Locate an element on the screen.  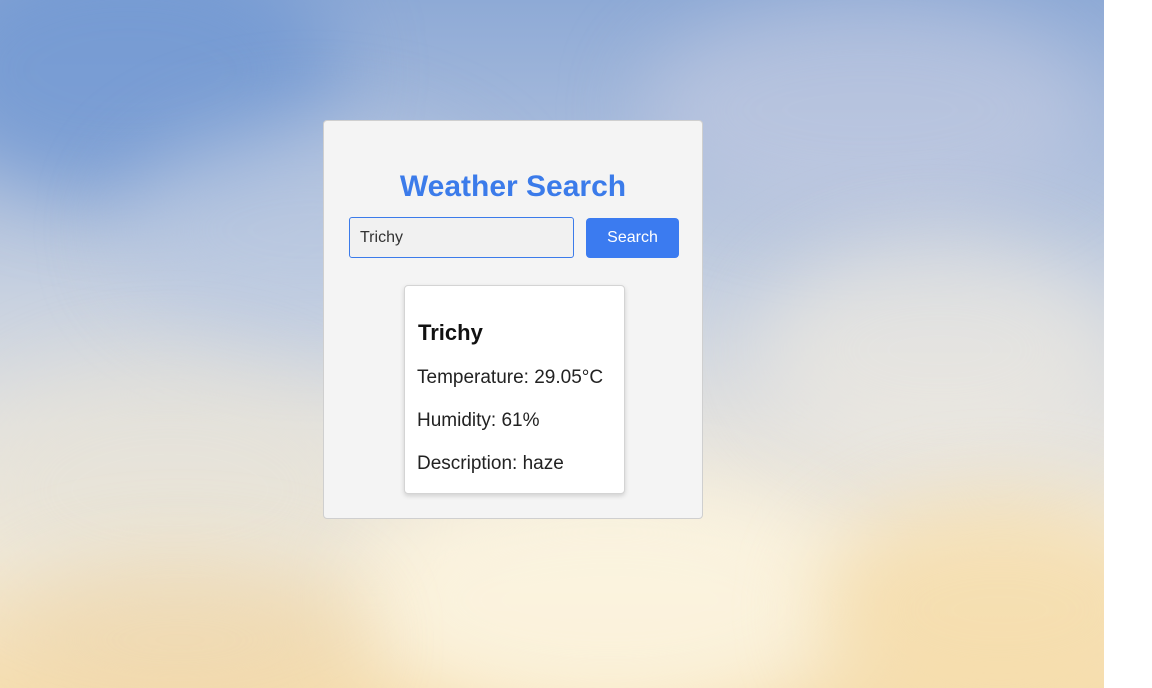
result-city-name: Trichy is located at coordinates (450, 332).